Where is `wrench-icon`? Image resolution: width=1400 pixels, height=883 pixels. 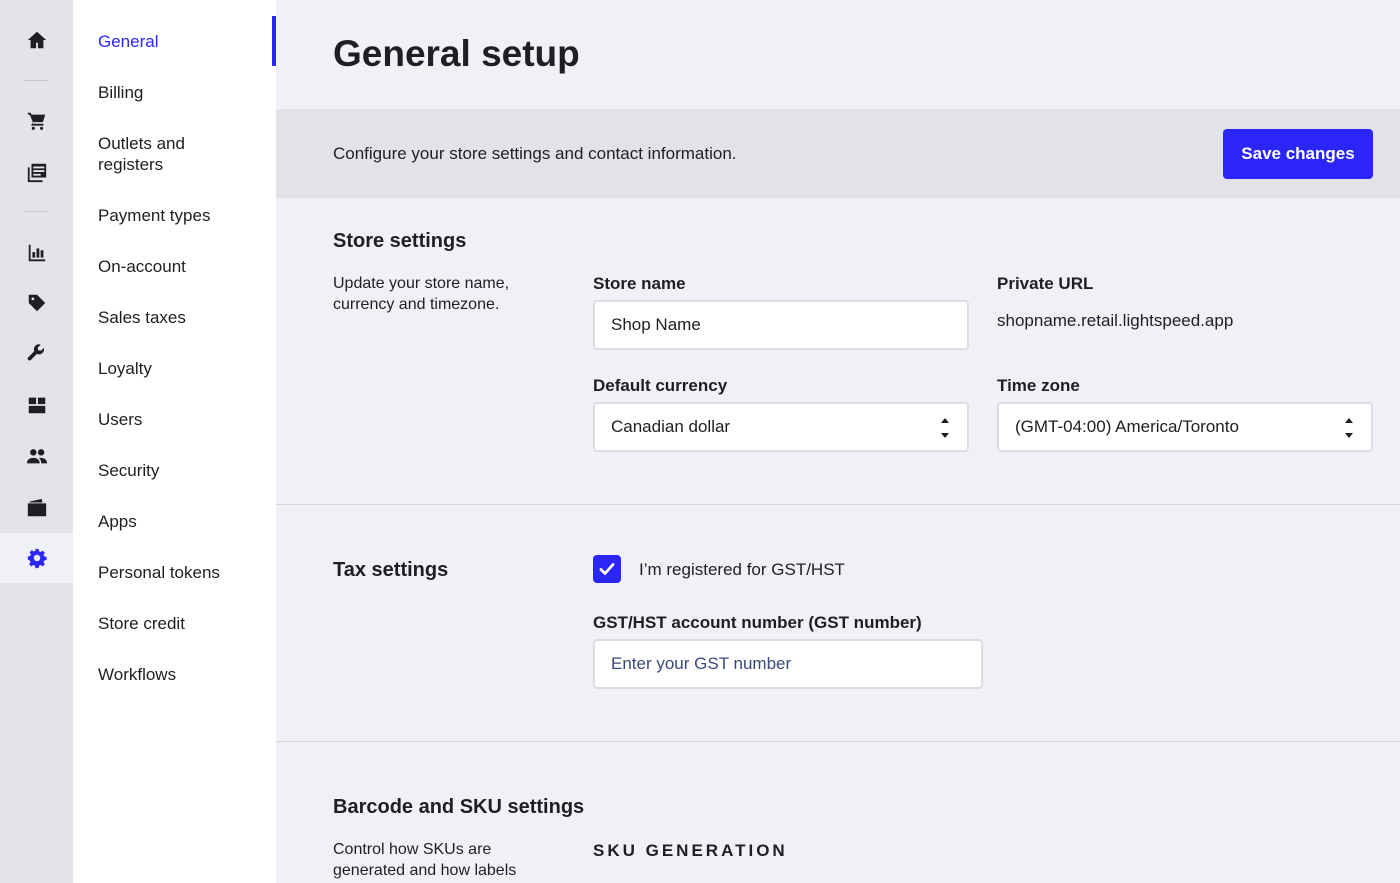 wrench-icon is located at coordinates (35, 352).